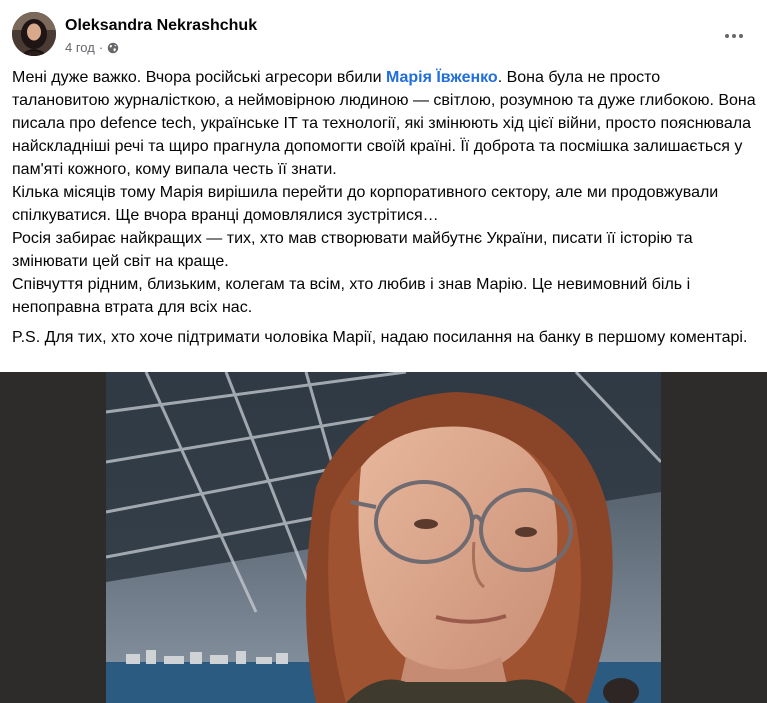  Describe the element at coordinates (383, 33) in the screenshot. I see `post-header: Oleksandra Nekrashchuk 4 год ·` at that location.